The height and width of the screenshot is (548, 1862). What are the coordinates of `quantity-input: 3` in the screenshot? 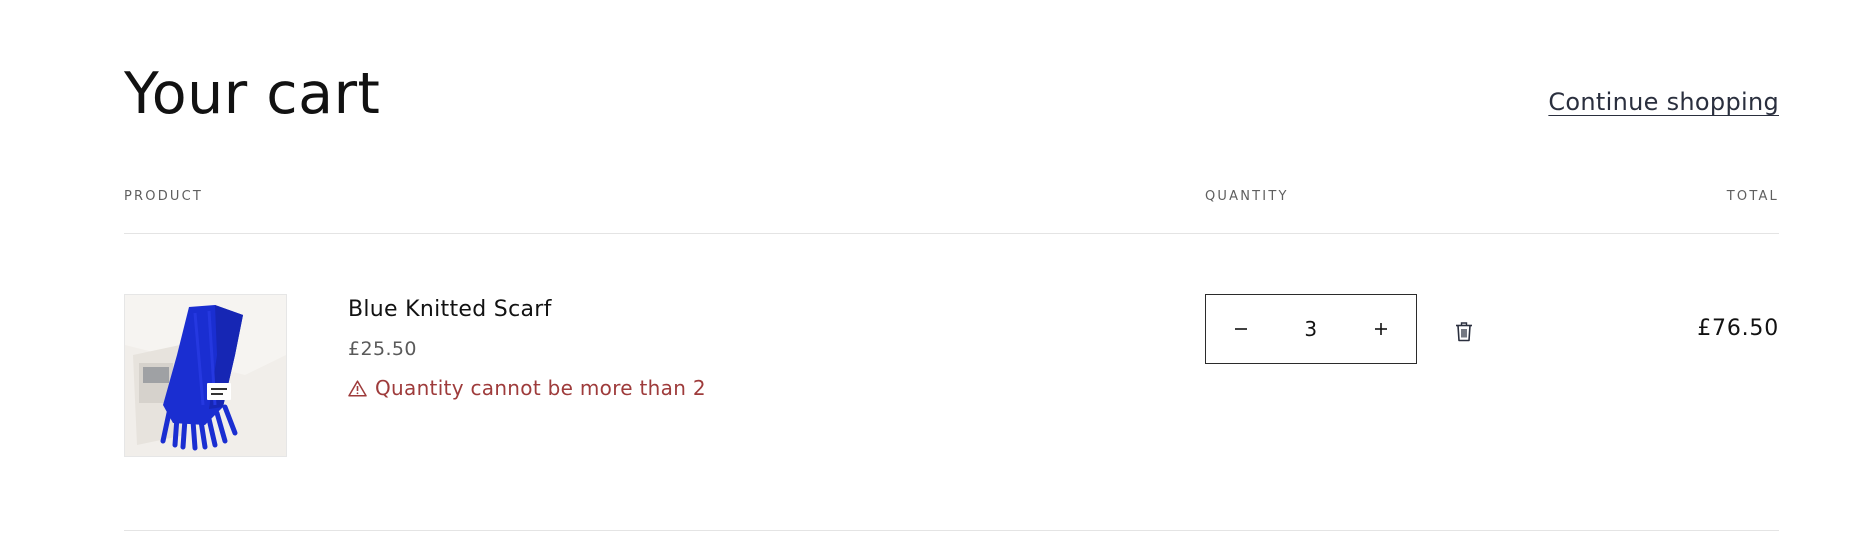 It's located at (1311, 329).